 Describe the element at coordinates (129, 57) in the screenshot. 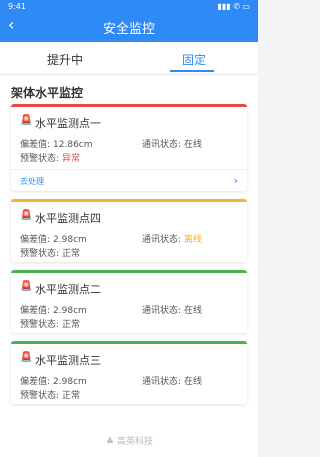

I see `tab-bar: 提升中 固定` at that location.